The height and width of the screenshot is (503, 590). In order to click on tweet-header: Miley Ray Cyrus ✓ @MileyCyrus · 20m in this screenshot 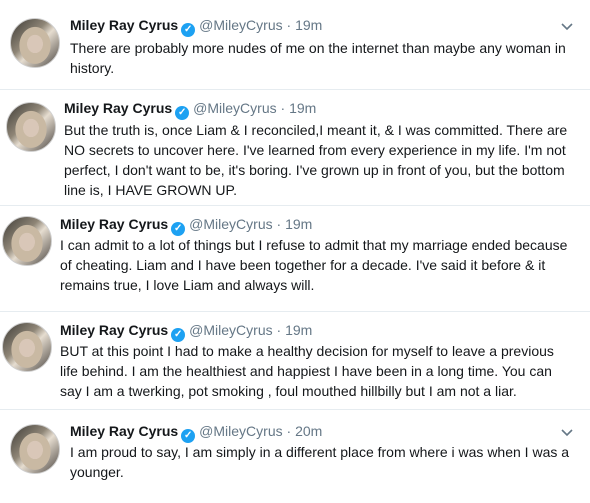, I will do `click(196, 432)`.